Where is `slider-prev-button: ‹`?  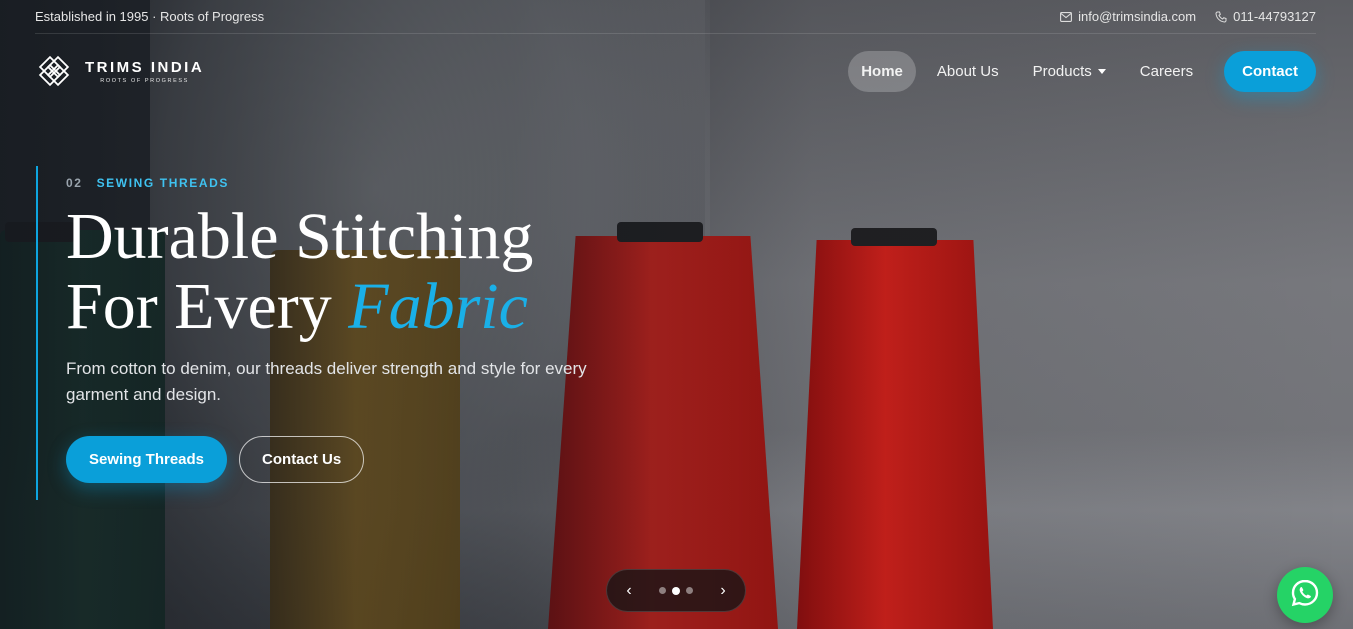
slider-prev-button: ‹ is located at coordinates (629, 591).